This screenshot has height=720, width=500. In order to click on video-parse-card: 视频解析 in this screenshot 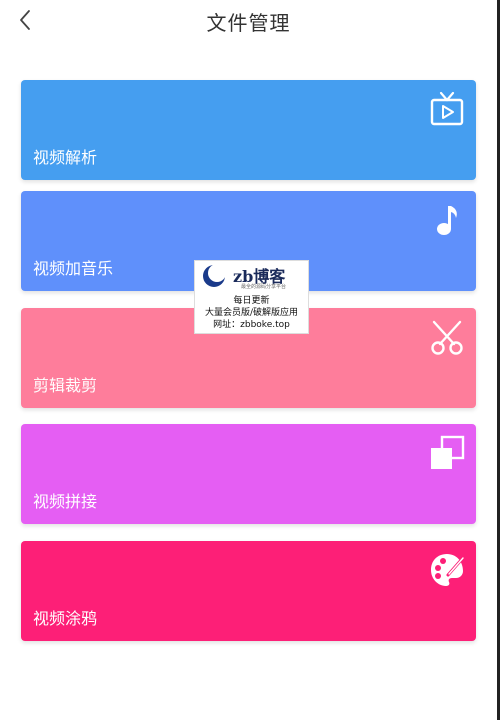, I will do `click(248, 130)`.